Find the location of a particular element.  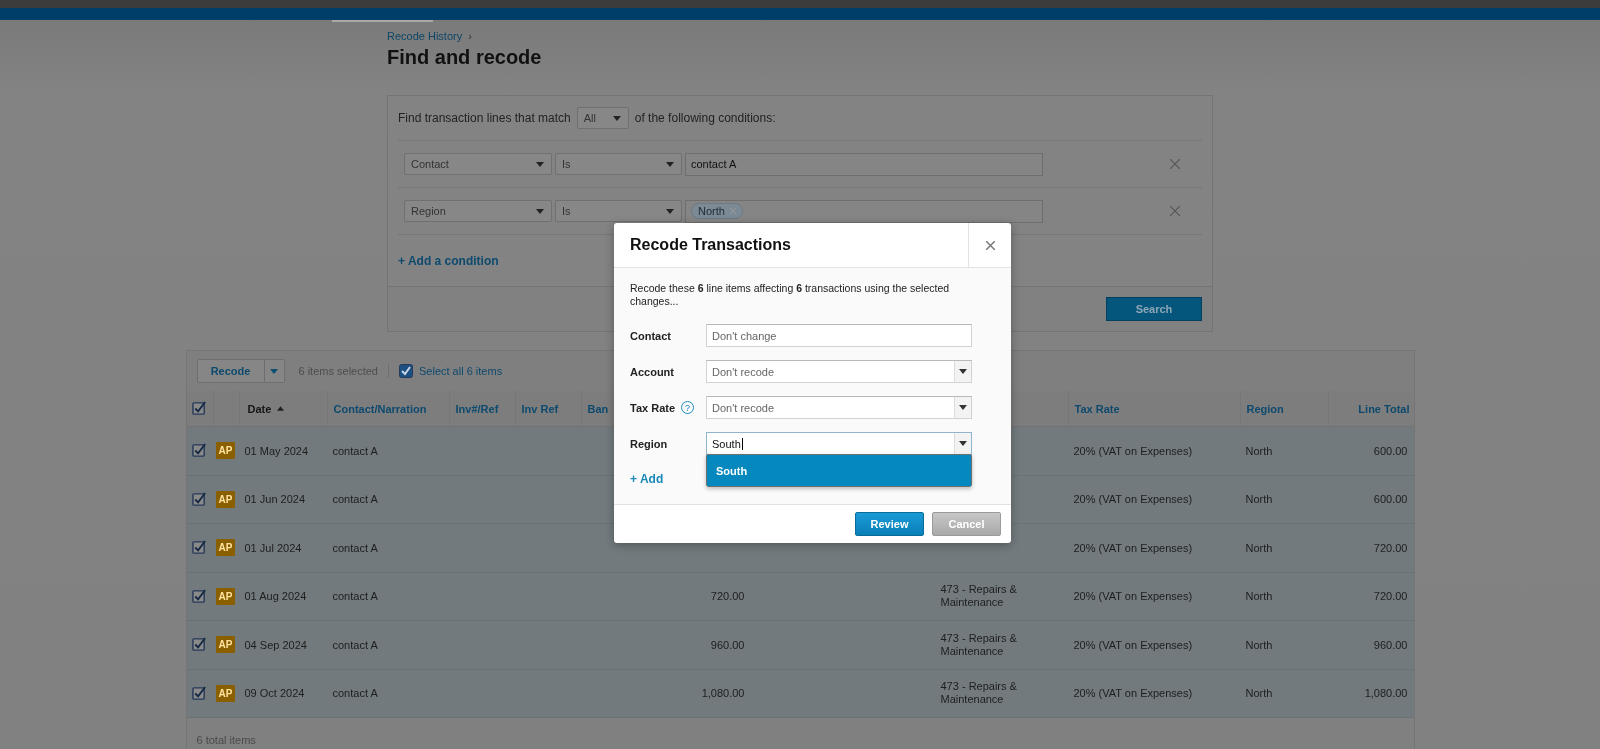

field-label: Contact is located at coordinates (650, 335).